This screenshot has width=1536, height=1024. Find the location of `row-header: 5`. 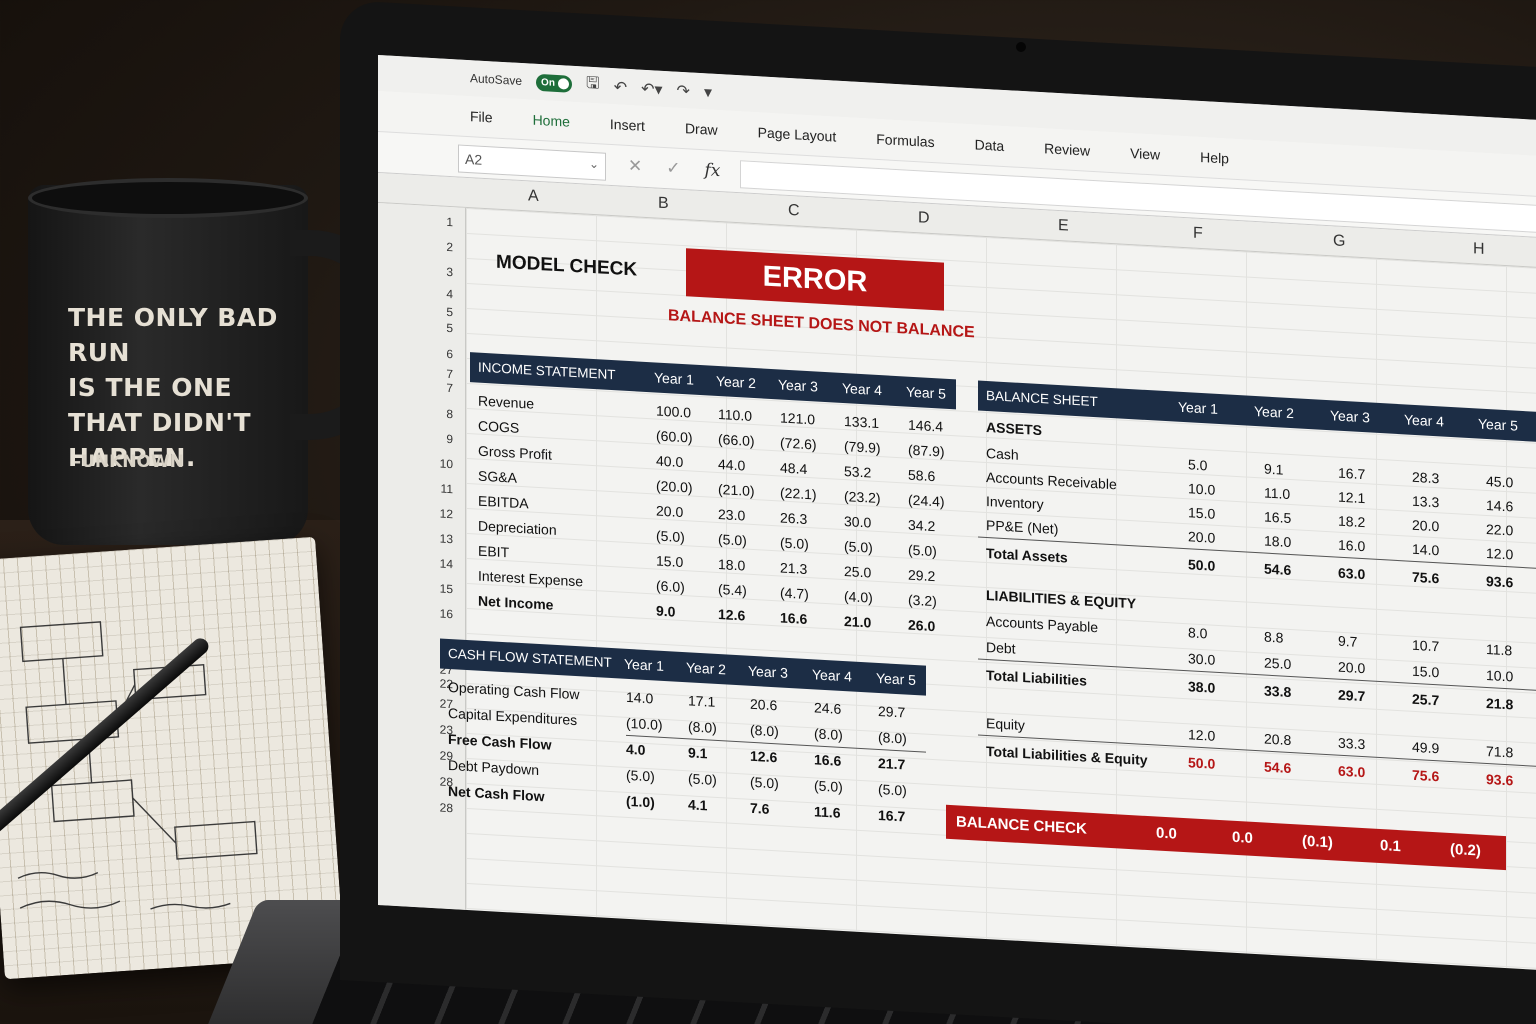

row-header: 5 is located at coordinates (449, 328).